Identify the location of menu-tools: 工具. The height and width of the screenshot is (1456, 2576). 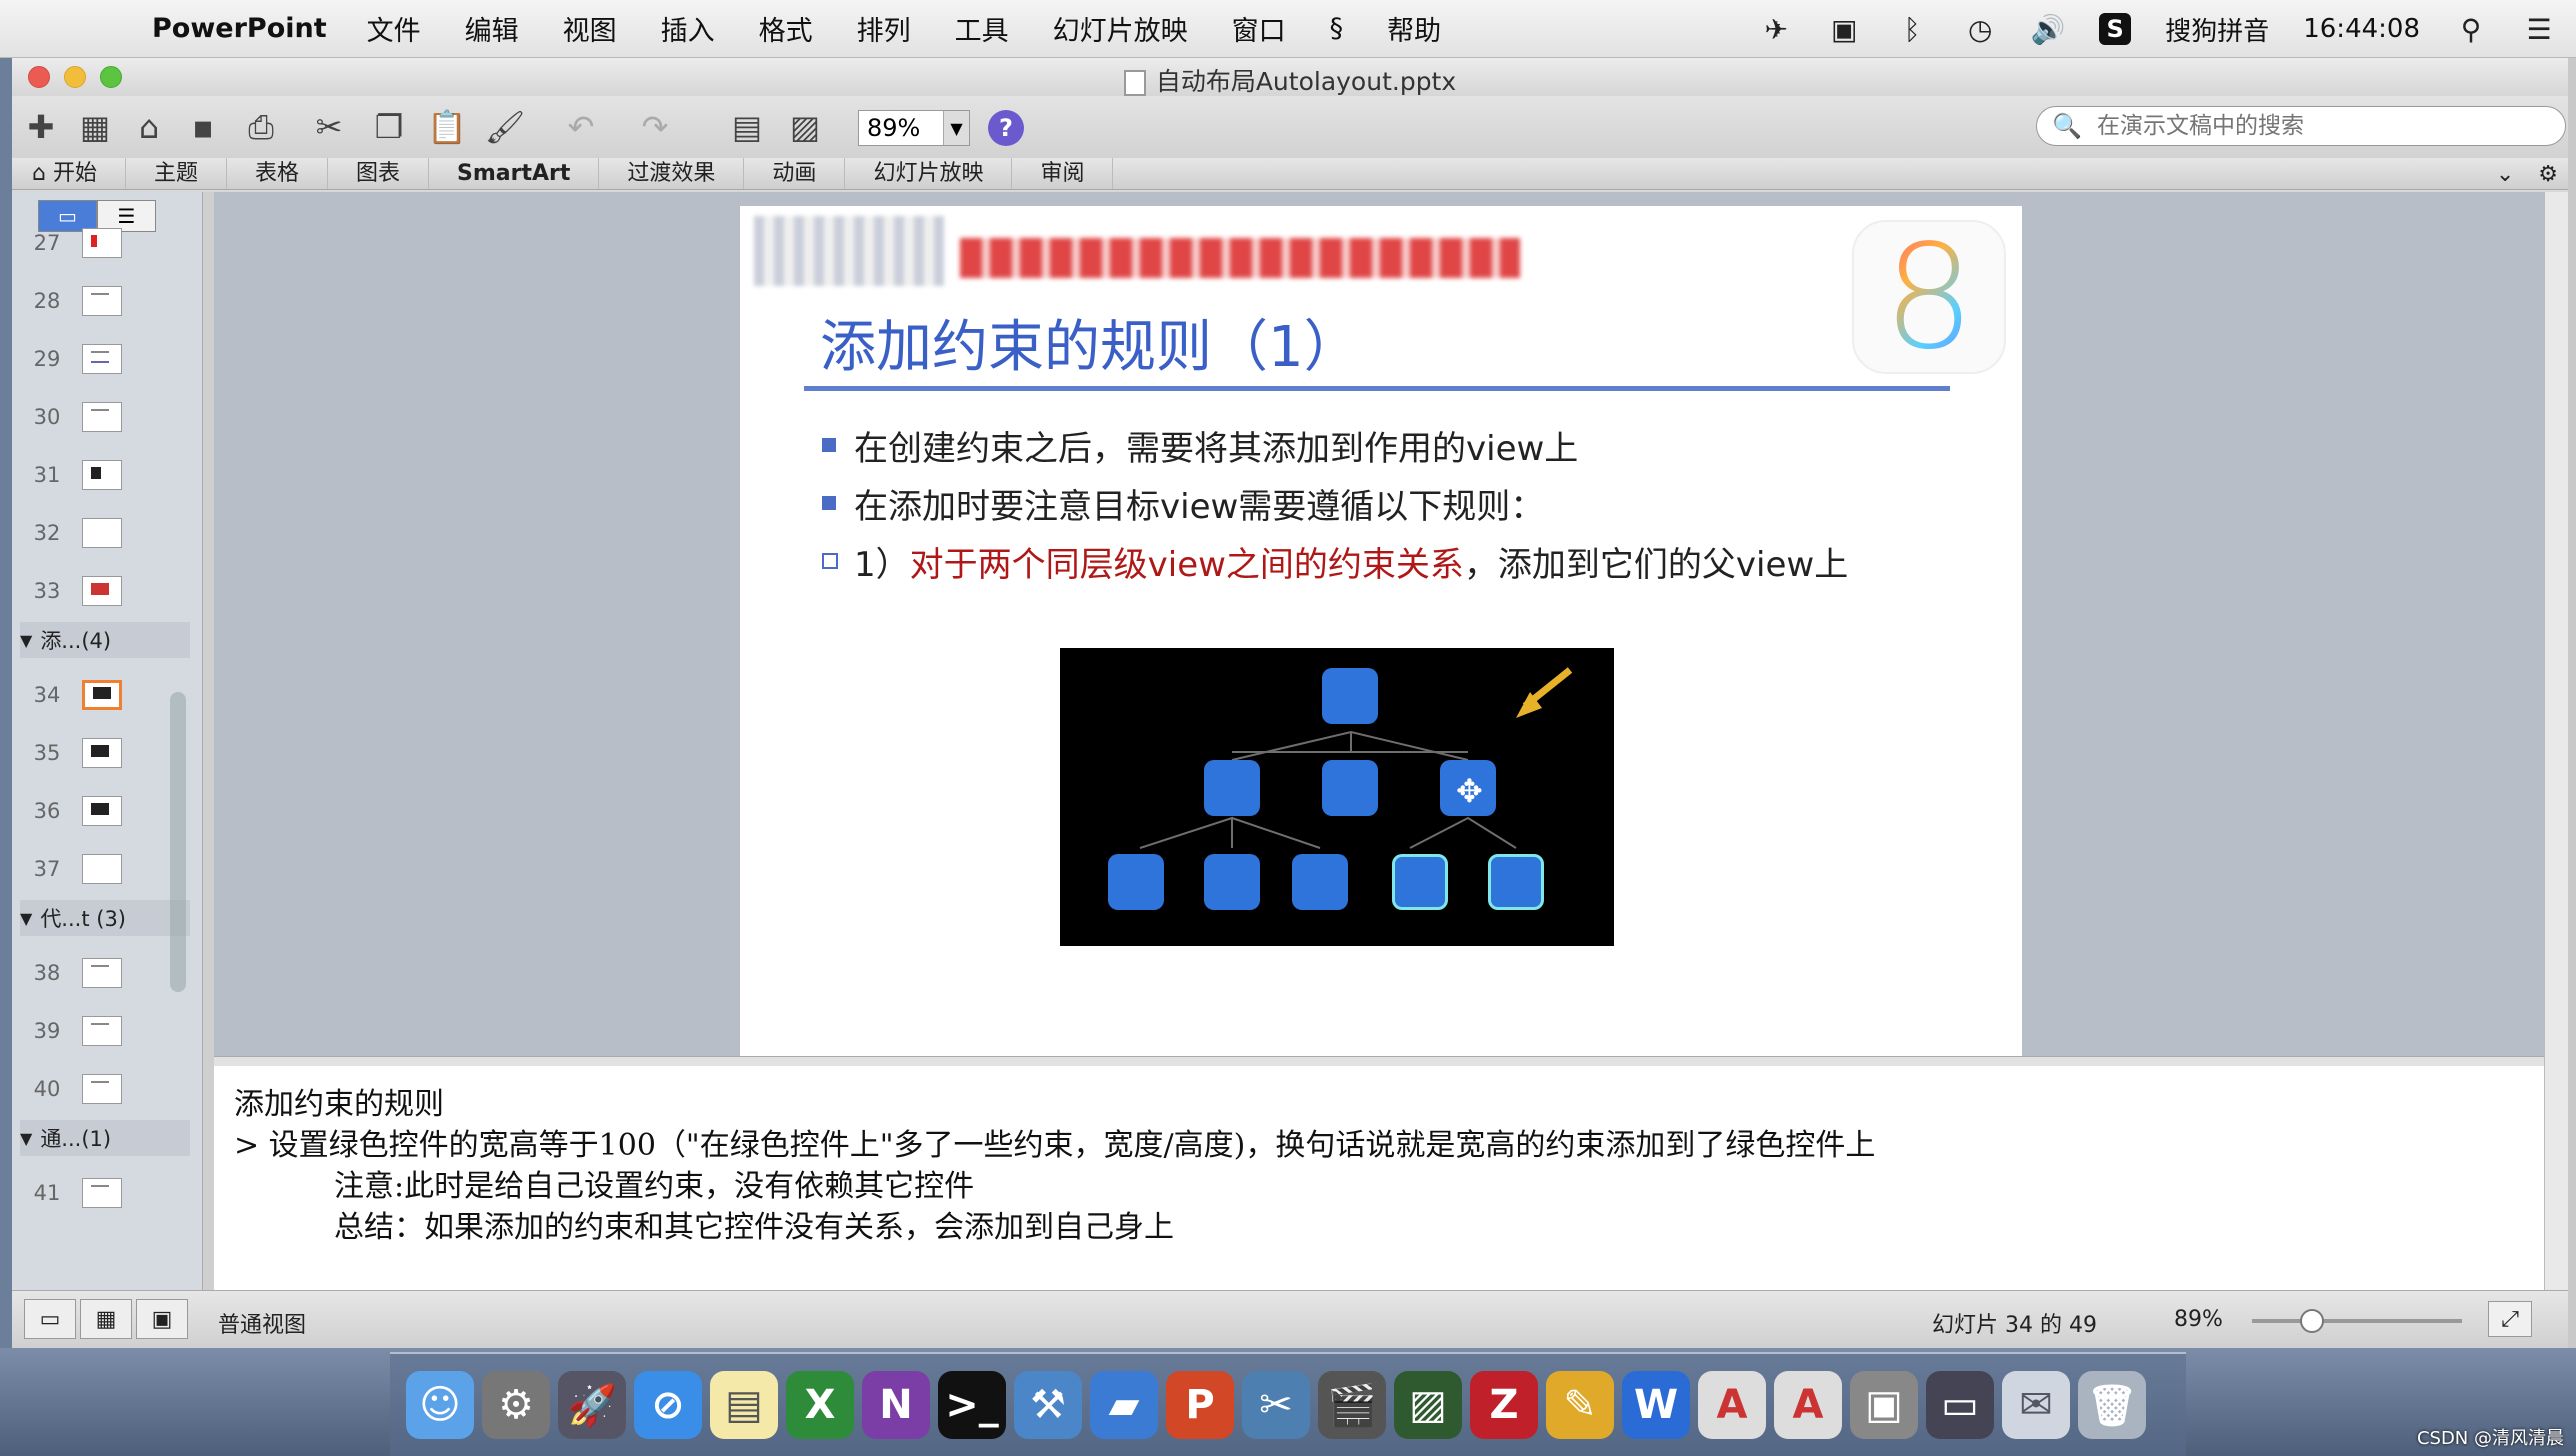
(982, 28).